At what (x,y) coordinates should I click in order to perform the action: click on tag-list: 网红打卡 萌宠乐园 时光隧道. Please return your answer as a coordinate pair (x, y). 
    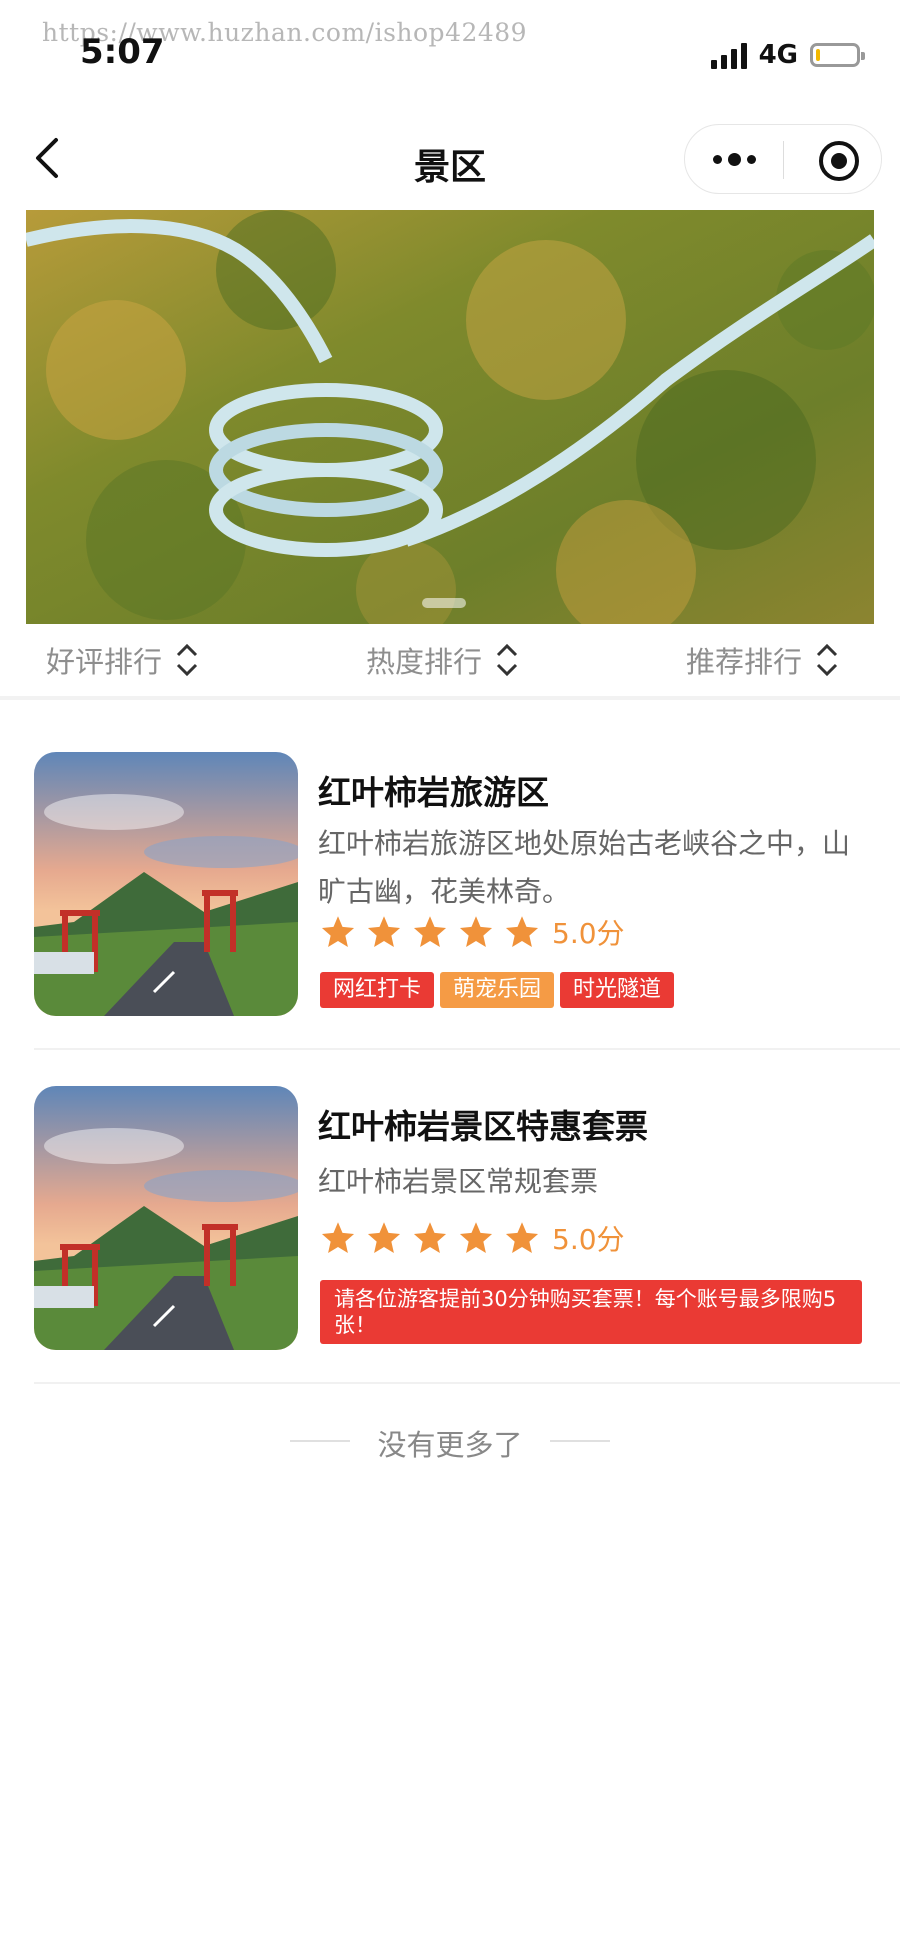
    Looking at the image, I should click on (497, 990).